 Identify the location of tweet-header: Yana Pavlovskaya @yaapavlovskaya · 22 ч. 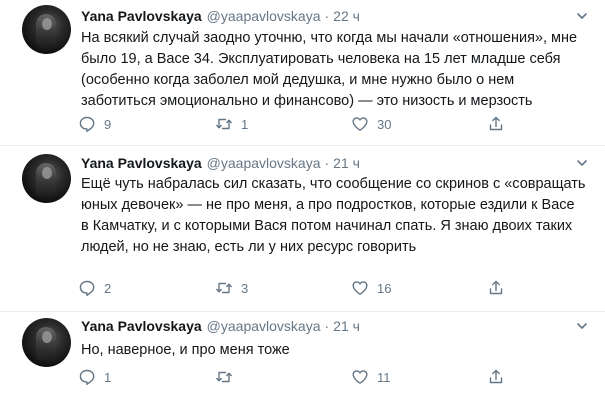
(220, 16).